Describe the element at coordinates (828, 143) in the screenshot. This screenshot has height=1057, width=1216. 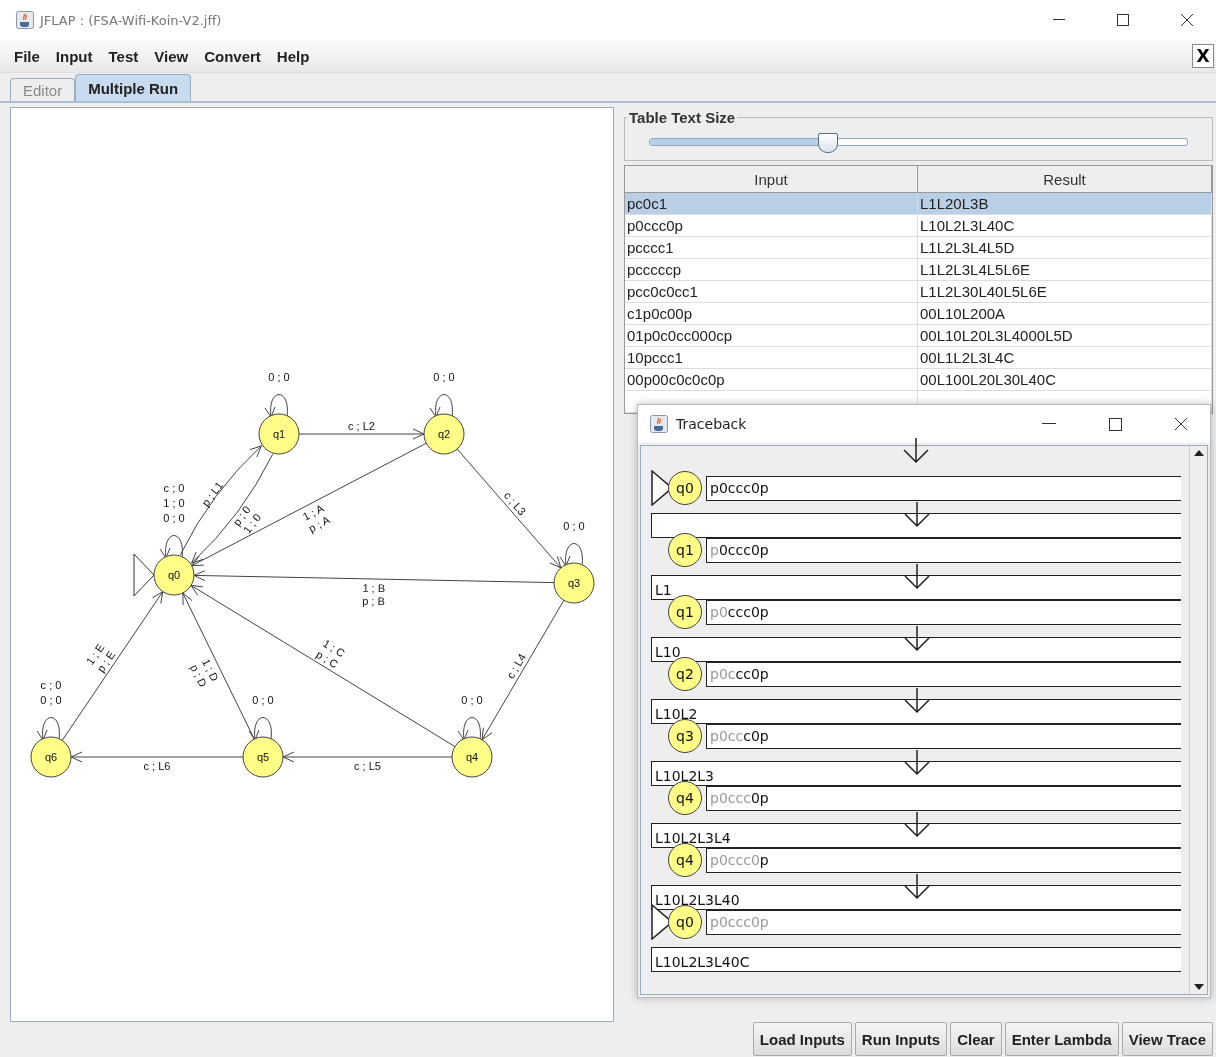
I see `slider-thumb` at that location.